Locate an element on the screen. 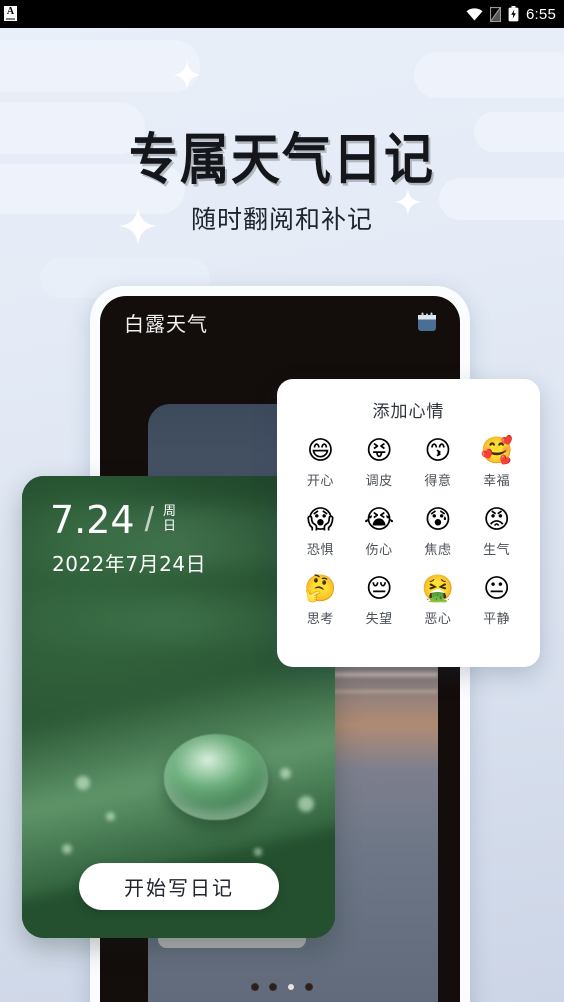 The image size is (564, 1002). status-bar: A 6:55 is located at coordinates (282, 14).